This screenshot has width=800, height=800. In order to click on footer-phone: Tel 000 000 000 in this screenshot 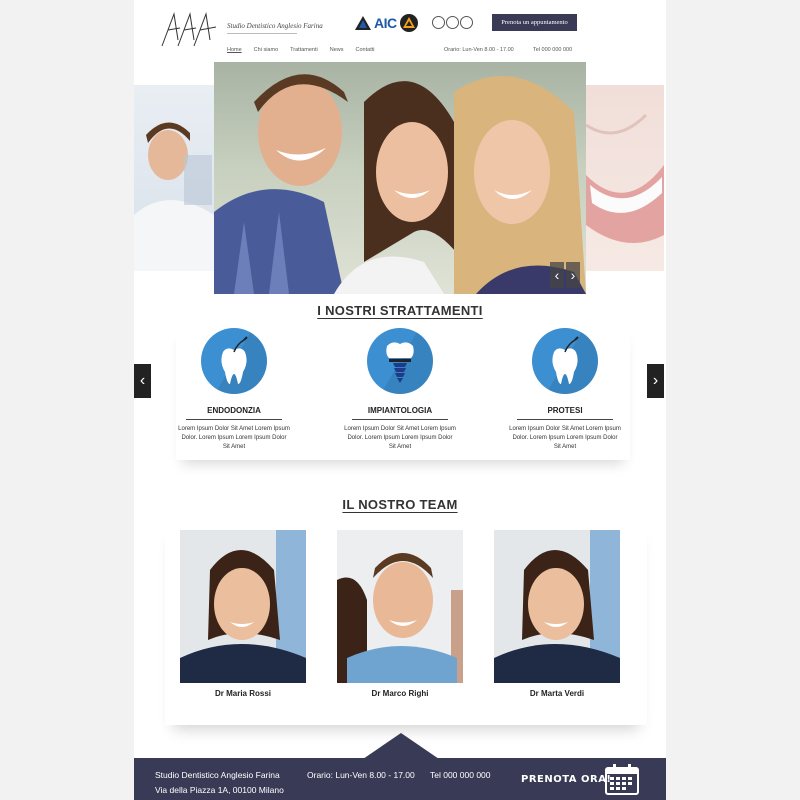, I will do `click(460, 775)`.